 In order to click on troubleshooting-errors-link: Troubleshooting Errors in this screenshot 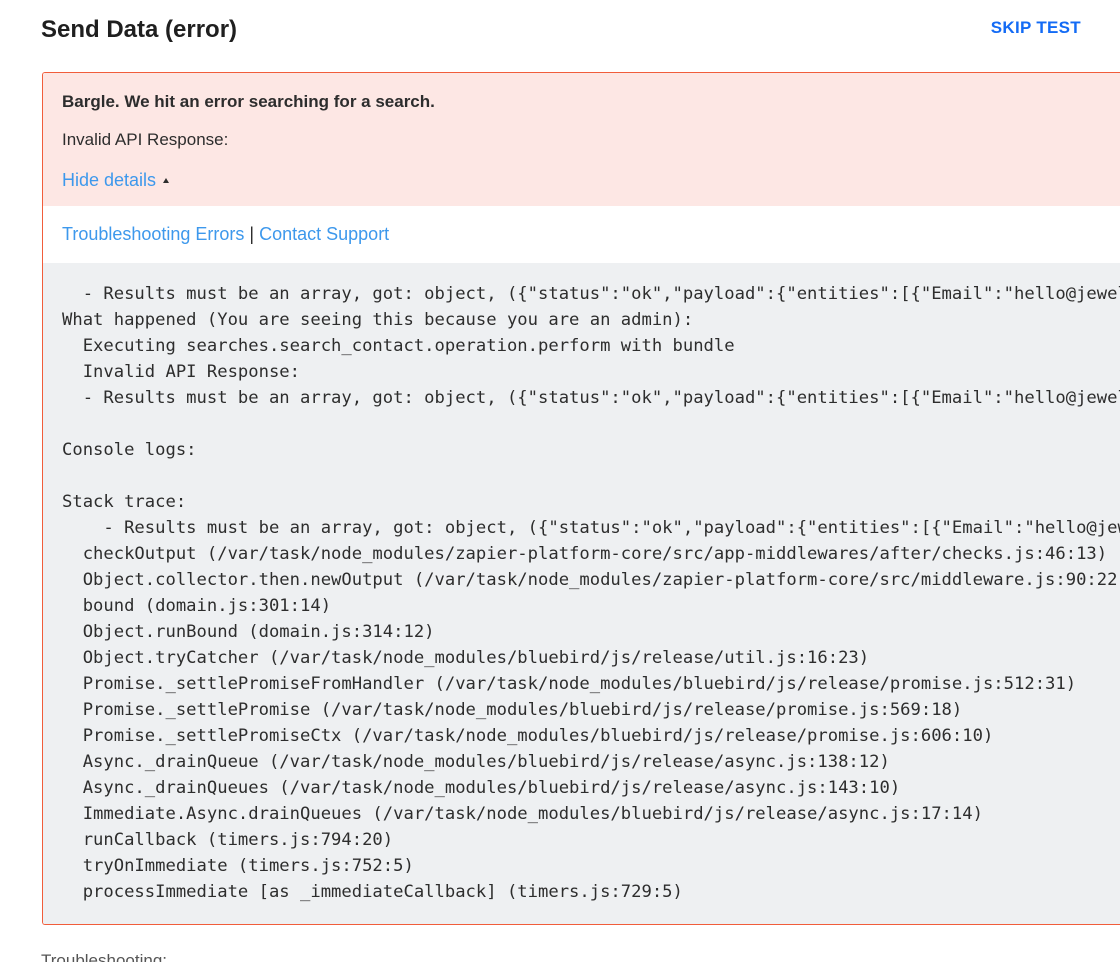, I will do `click(153, 234)`.